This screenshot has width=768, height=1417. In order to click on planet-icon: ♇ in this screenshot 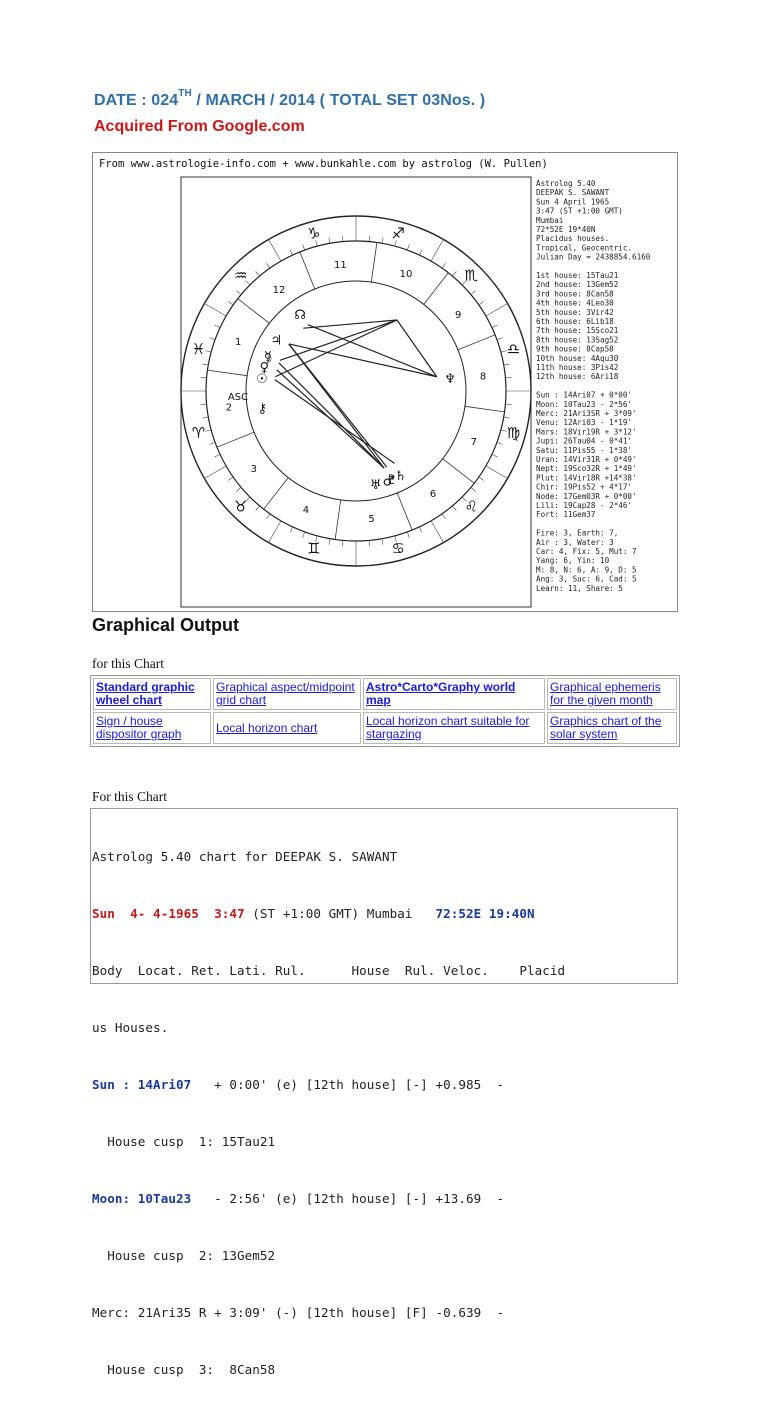, I will do `click(392, 480)`.